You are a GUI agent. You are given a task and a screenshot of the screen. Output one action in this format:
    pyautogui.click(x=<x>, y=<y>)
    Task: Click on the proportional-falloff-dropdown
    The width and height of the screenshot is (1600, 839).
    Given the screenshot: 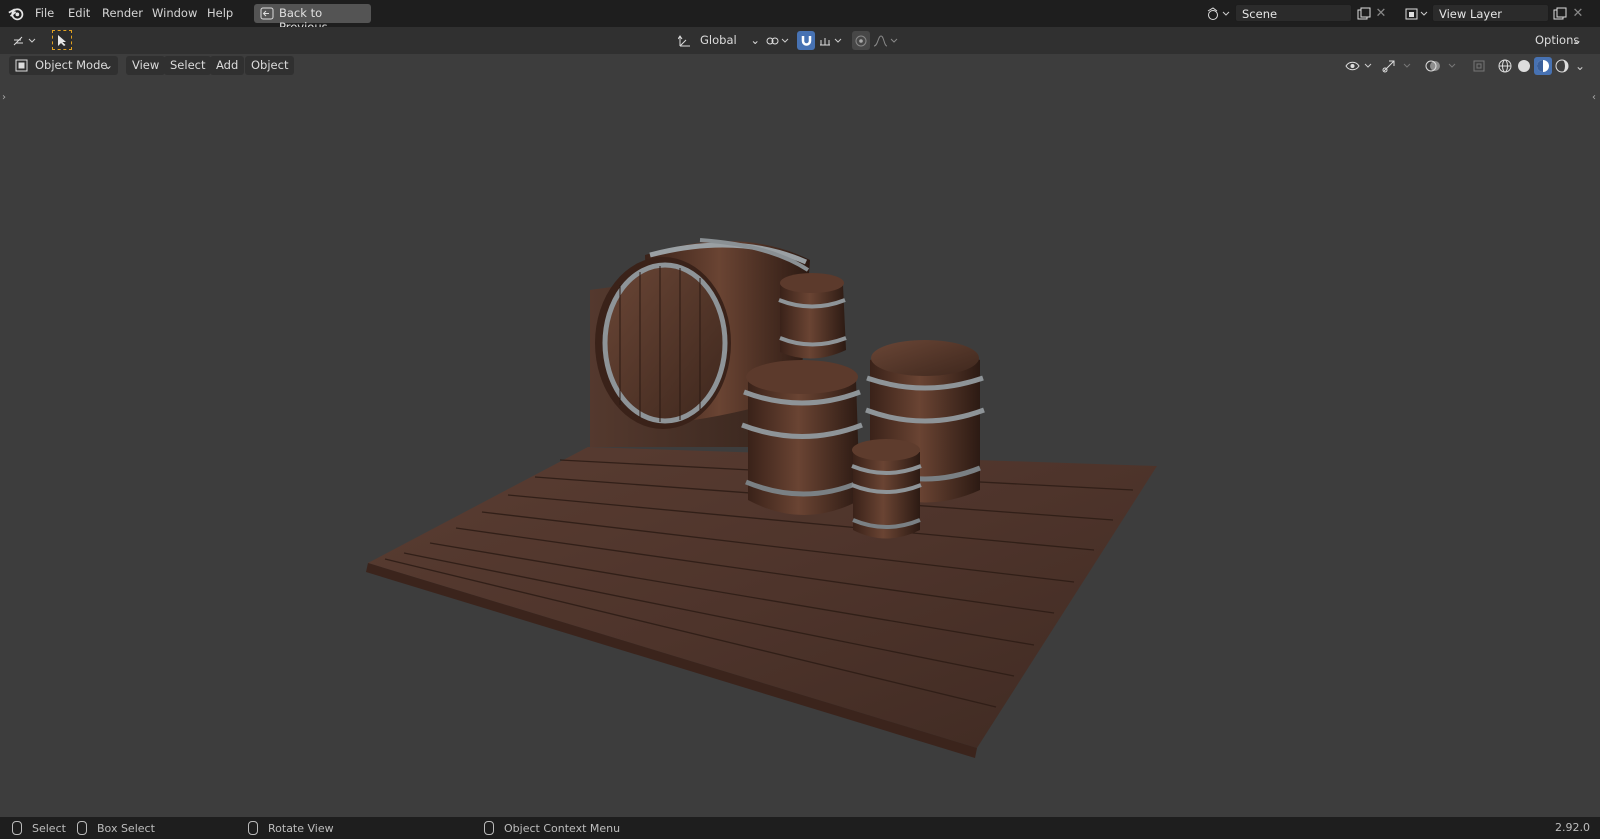 What is the action you would take?
    pyautogui.click(x=886, y=40)
    